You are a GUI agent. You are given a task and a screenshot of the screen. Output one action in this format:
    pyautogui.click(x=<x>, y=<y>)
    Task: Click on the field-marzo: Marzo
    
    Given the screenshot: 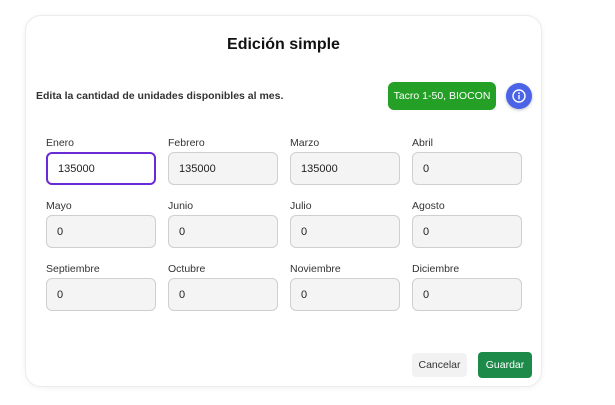 What is the action you would take?
    pyautogui.click(x=345, y=160)
    